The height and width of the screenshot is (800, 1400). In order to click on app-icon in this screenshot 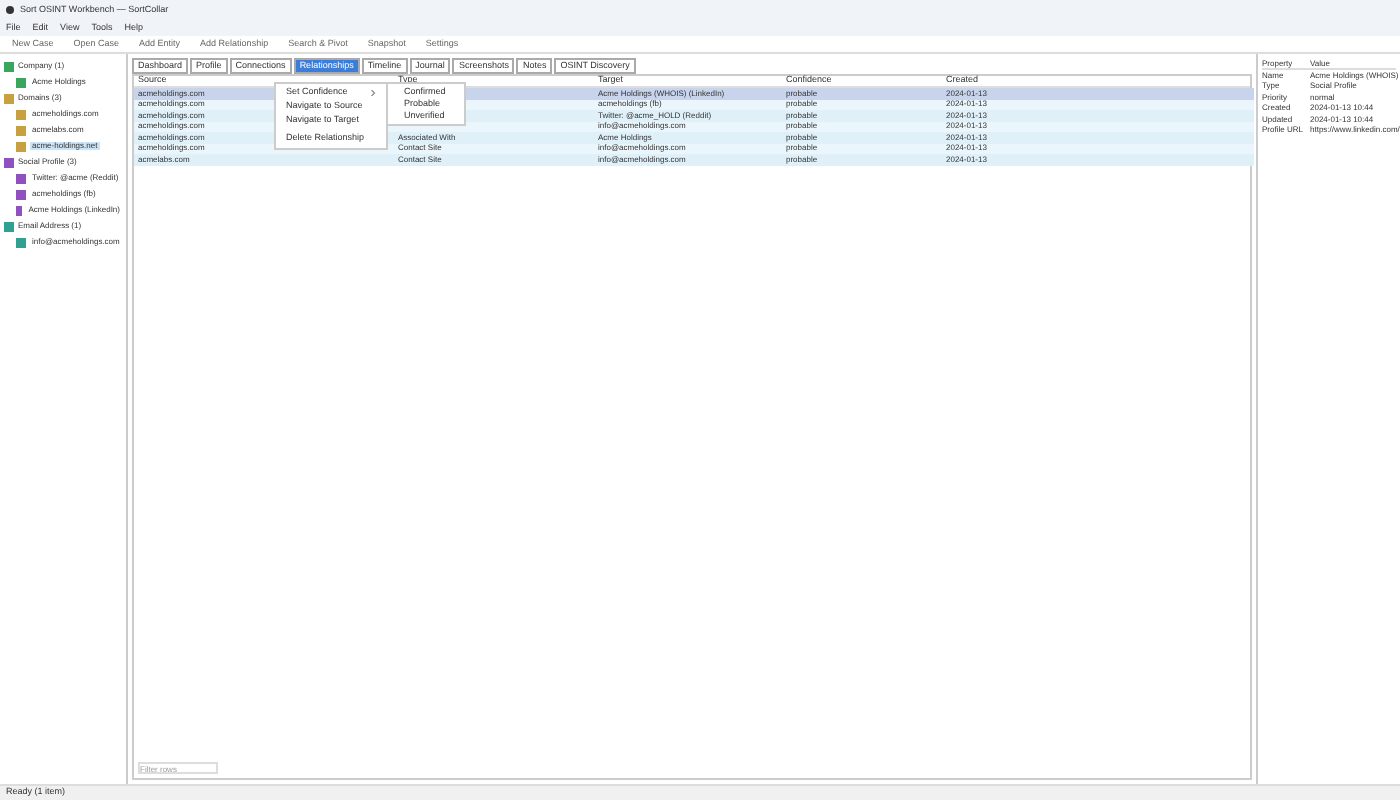, I will do `click(10, 10)`.